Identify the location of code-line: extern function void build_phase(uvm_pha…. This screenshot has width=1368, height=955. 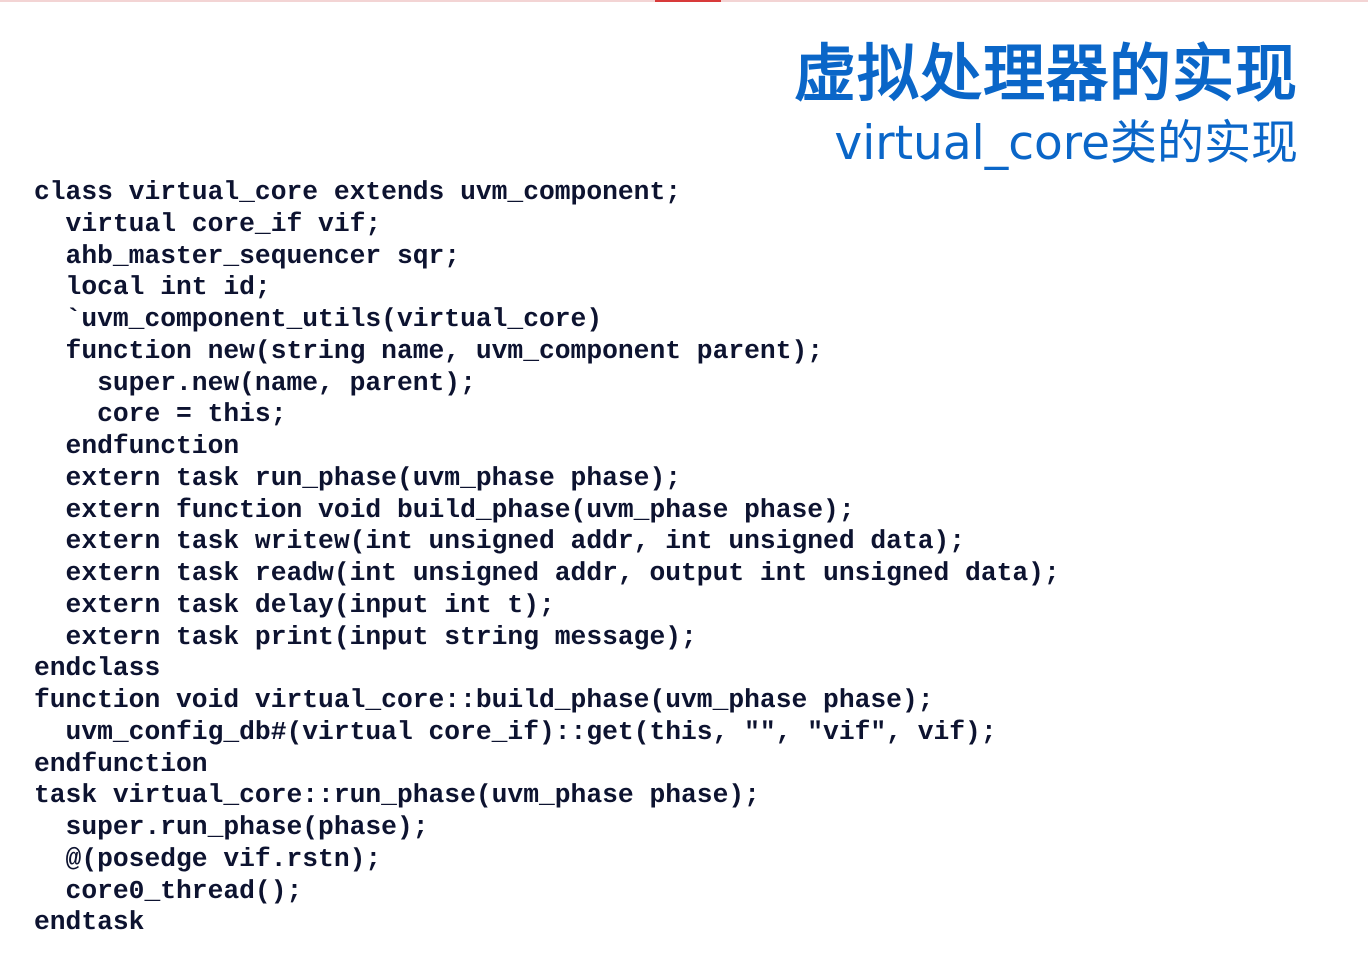
(444, 509).